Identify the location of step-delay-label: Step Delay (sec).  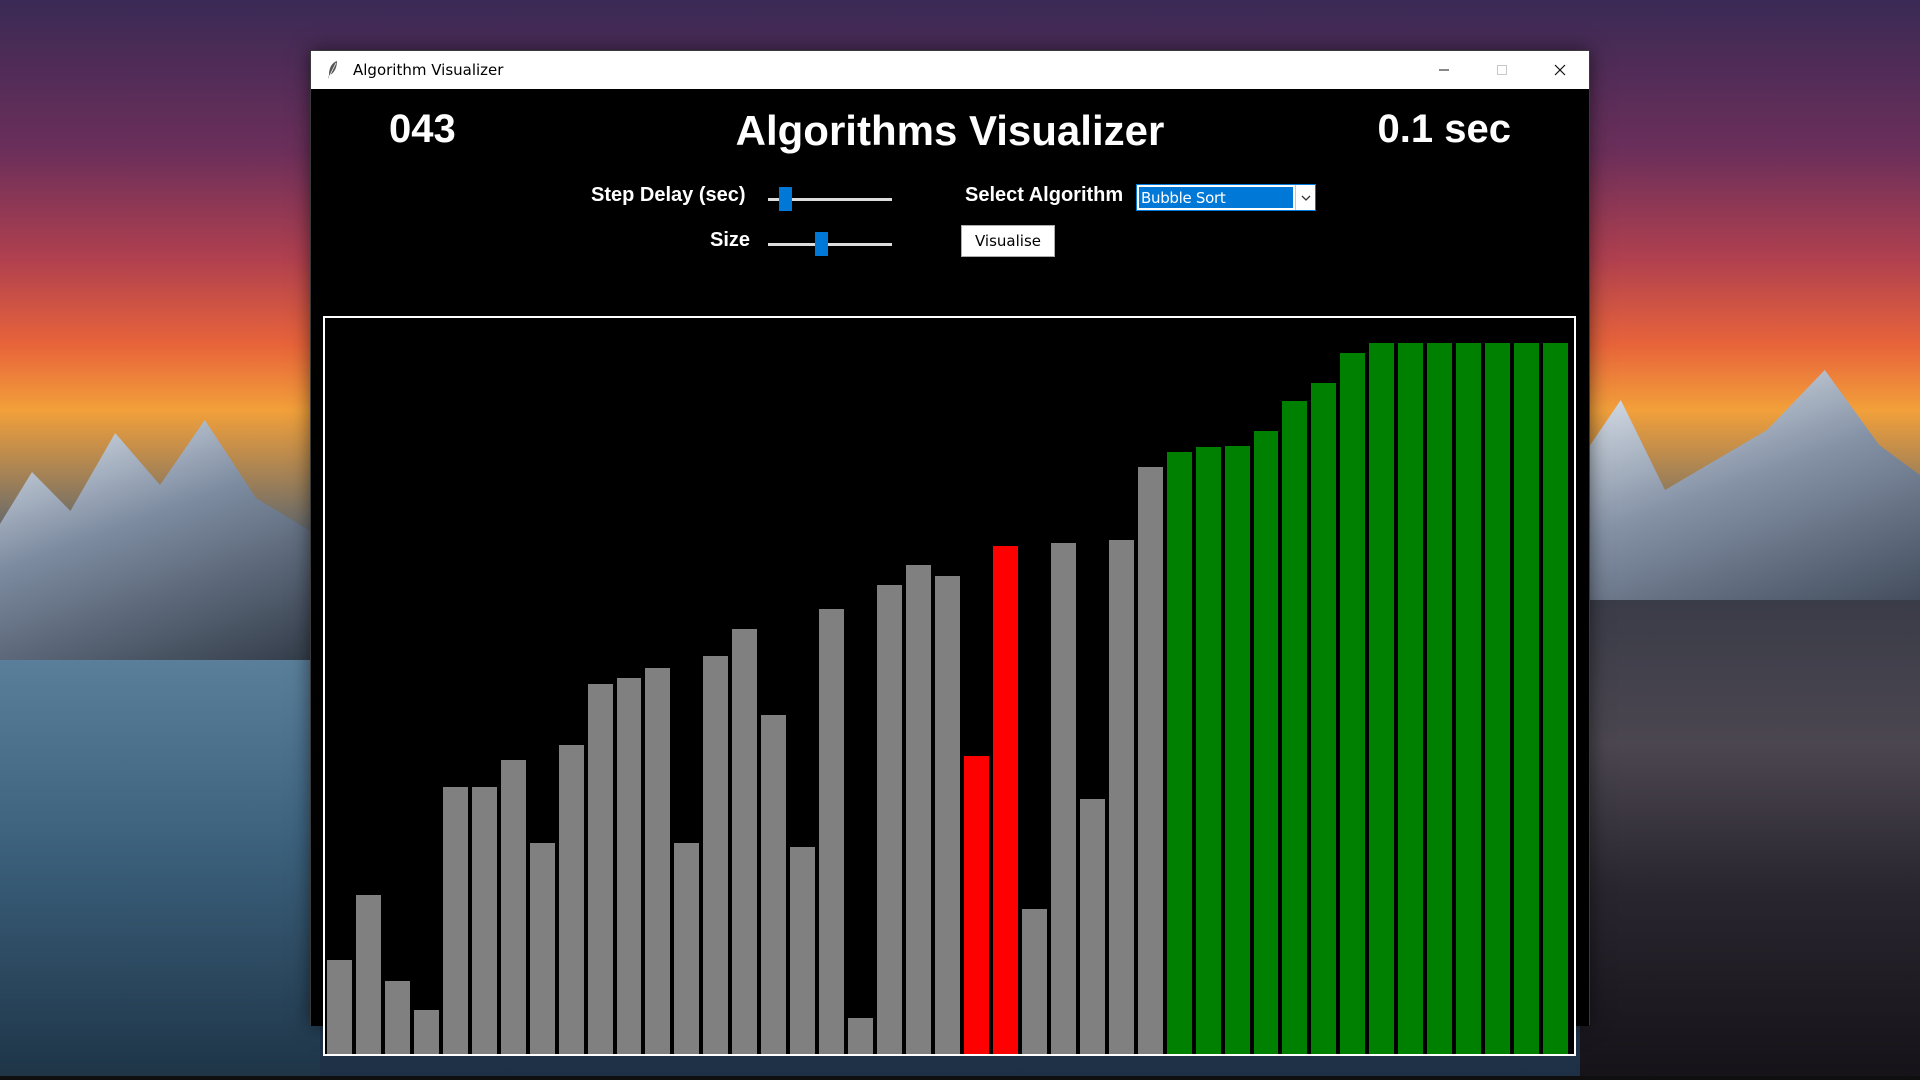
(668, 195).